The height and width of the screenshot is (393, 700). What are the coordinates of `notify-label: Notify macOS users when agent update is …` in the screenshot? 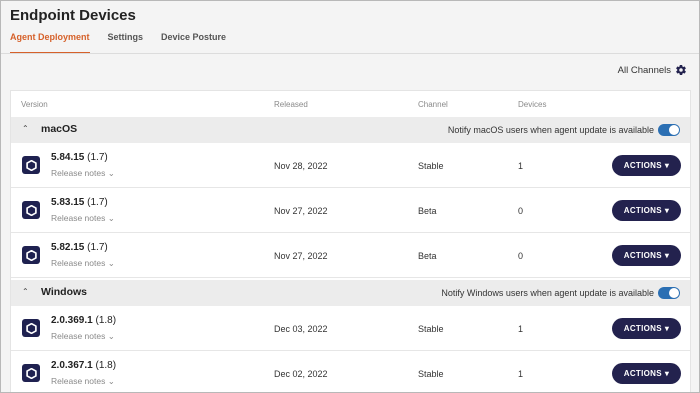 It's located at (550, 130).